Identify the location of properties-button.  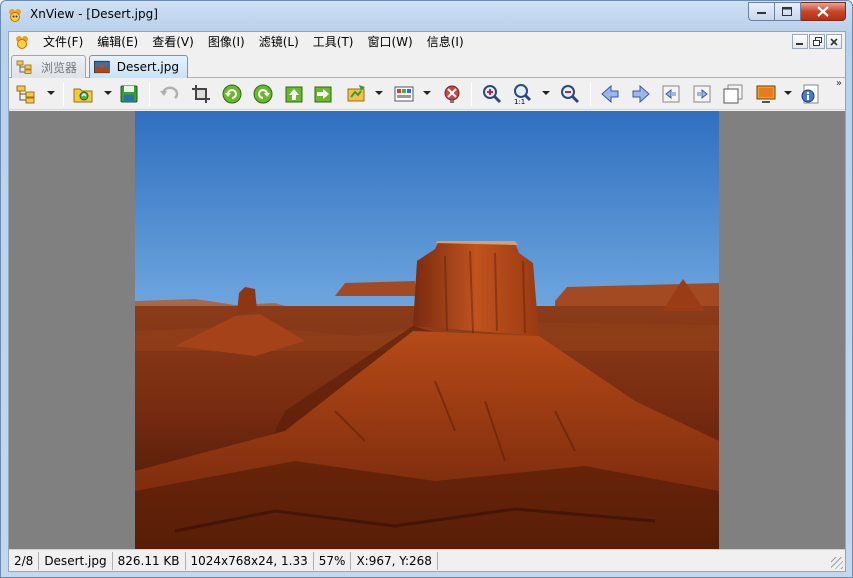
(810, 94).